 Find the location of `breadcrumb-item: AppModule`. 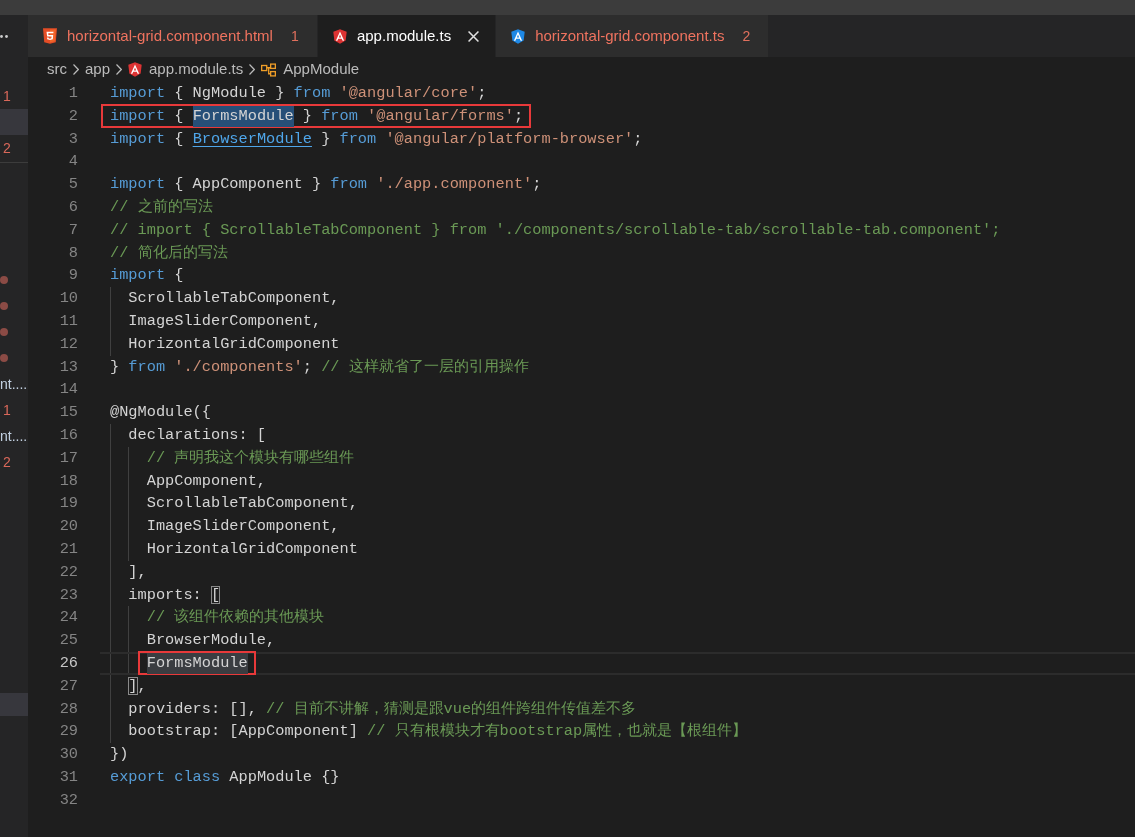

breadcrumb-item: AppModule is located at coordinates (310, 69).